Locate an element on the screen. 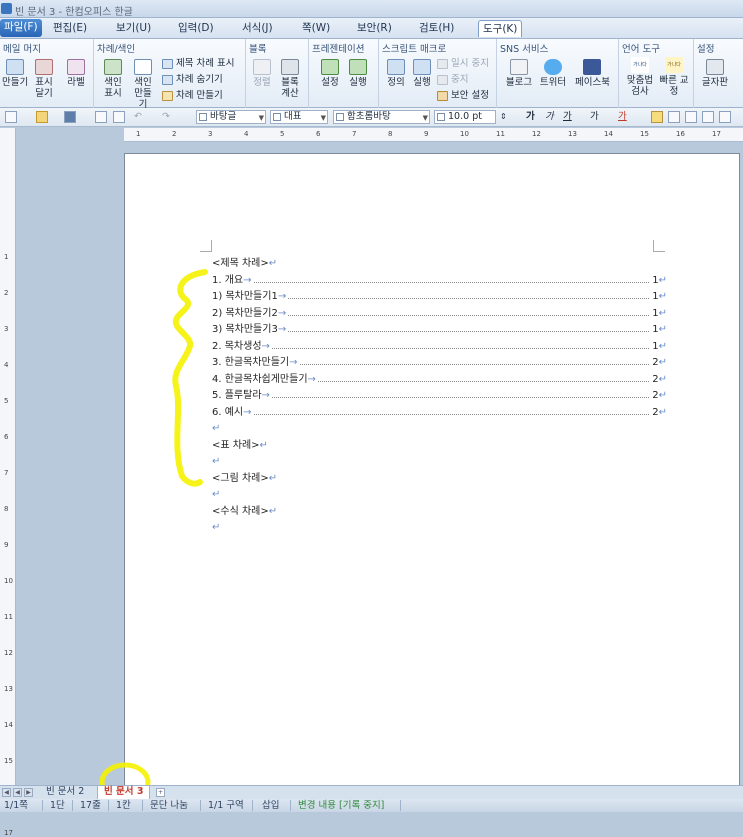  menu-tools: 도구(K) is located at coordinates (500, 28).